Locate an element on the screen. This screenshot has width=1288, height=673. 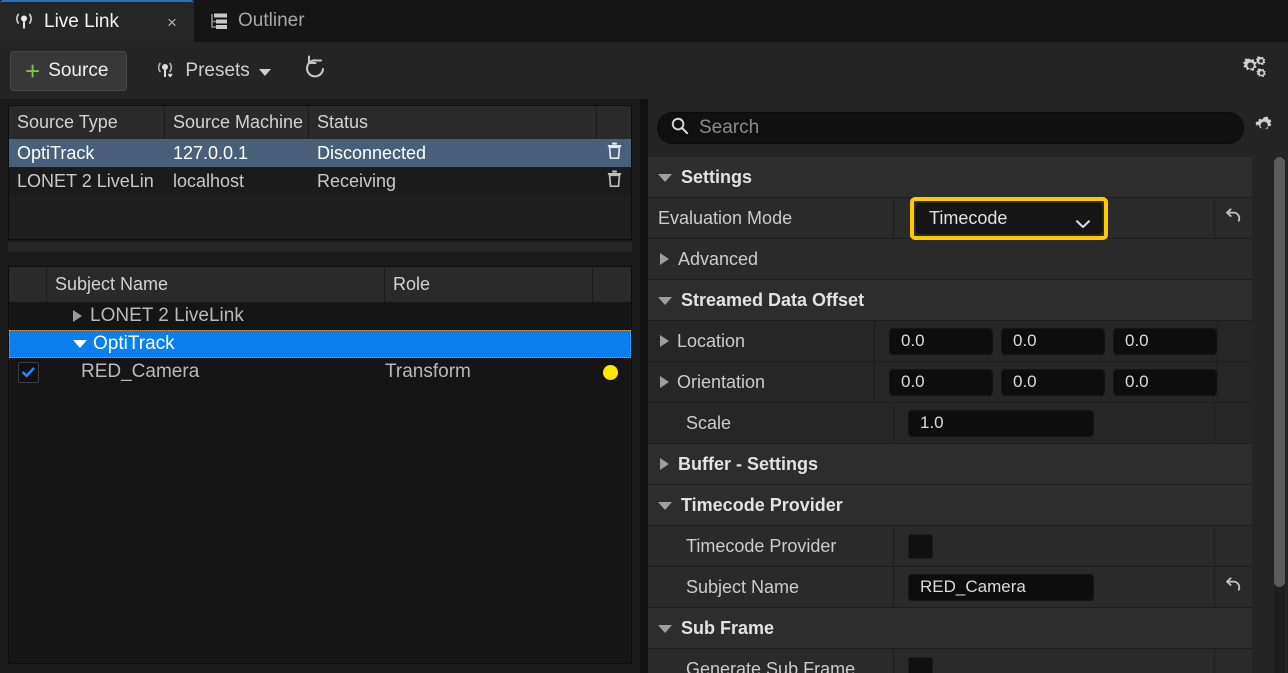
highlight-box: Timecode is located at coordinates (1009, 218).